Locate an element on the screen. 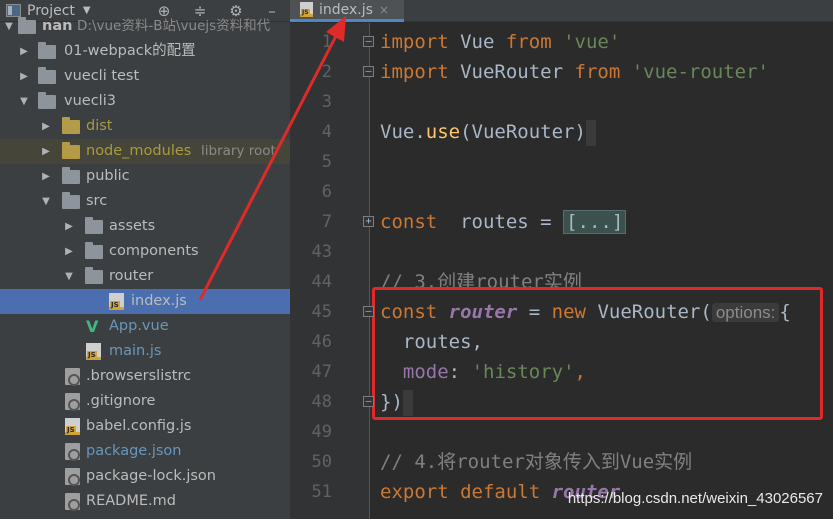  vue-file-icon: V is located at coordinates (92, 326).